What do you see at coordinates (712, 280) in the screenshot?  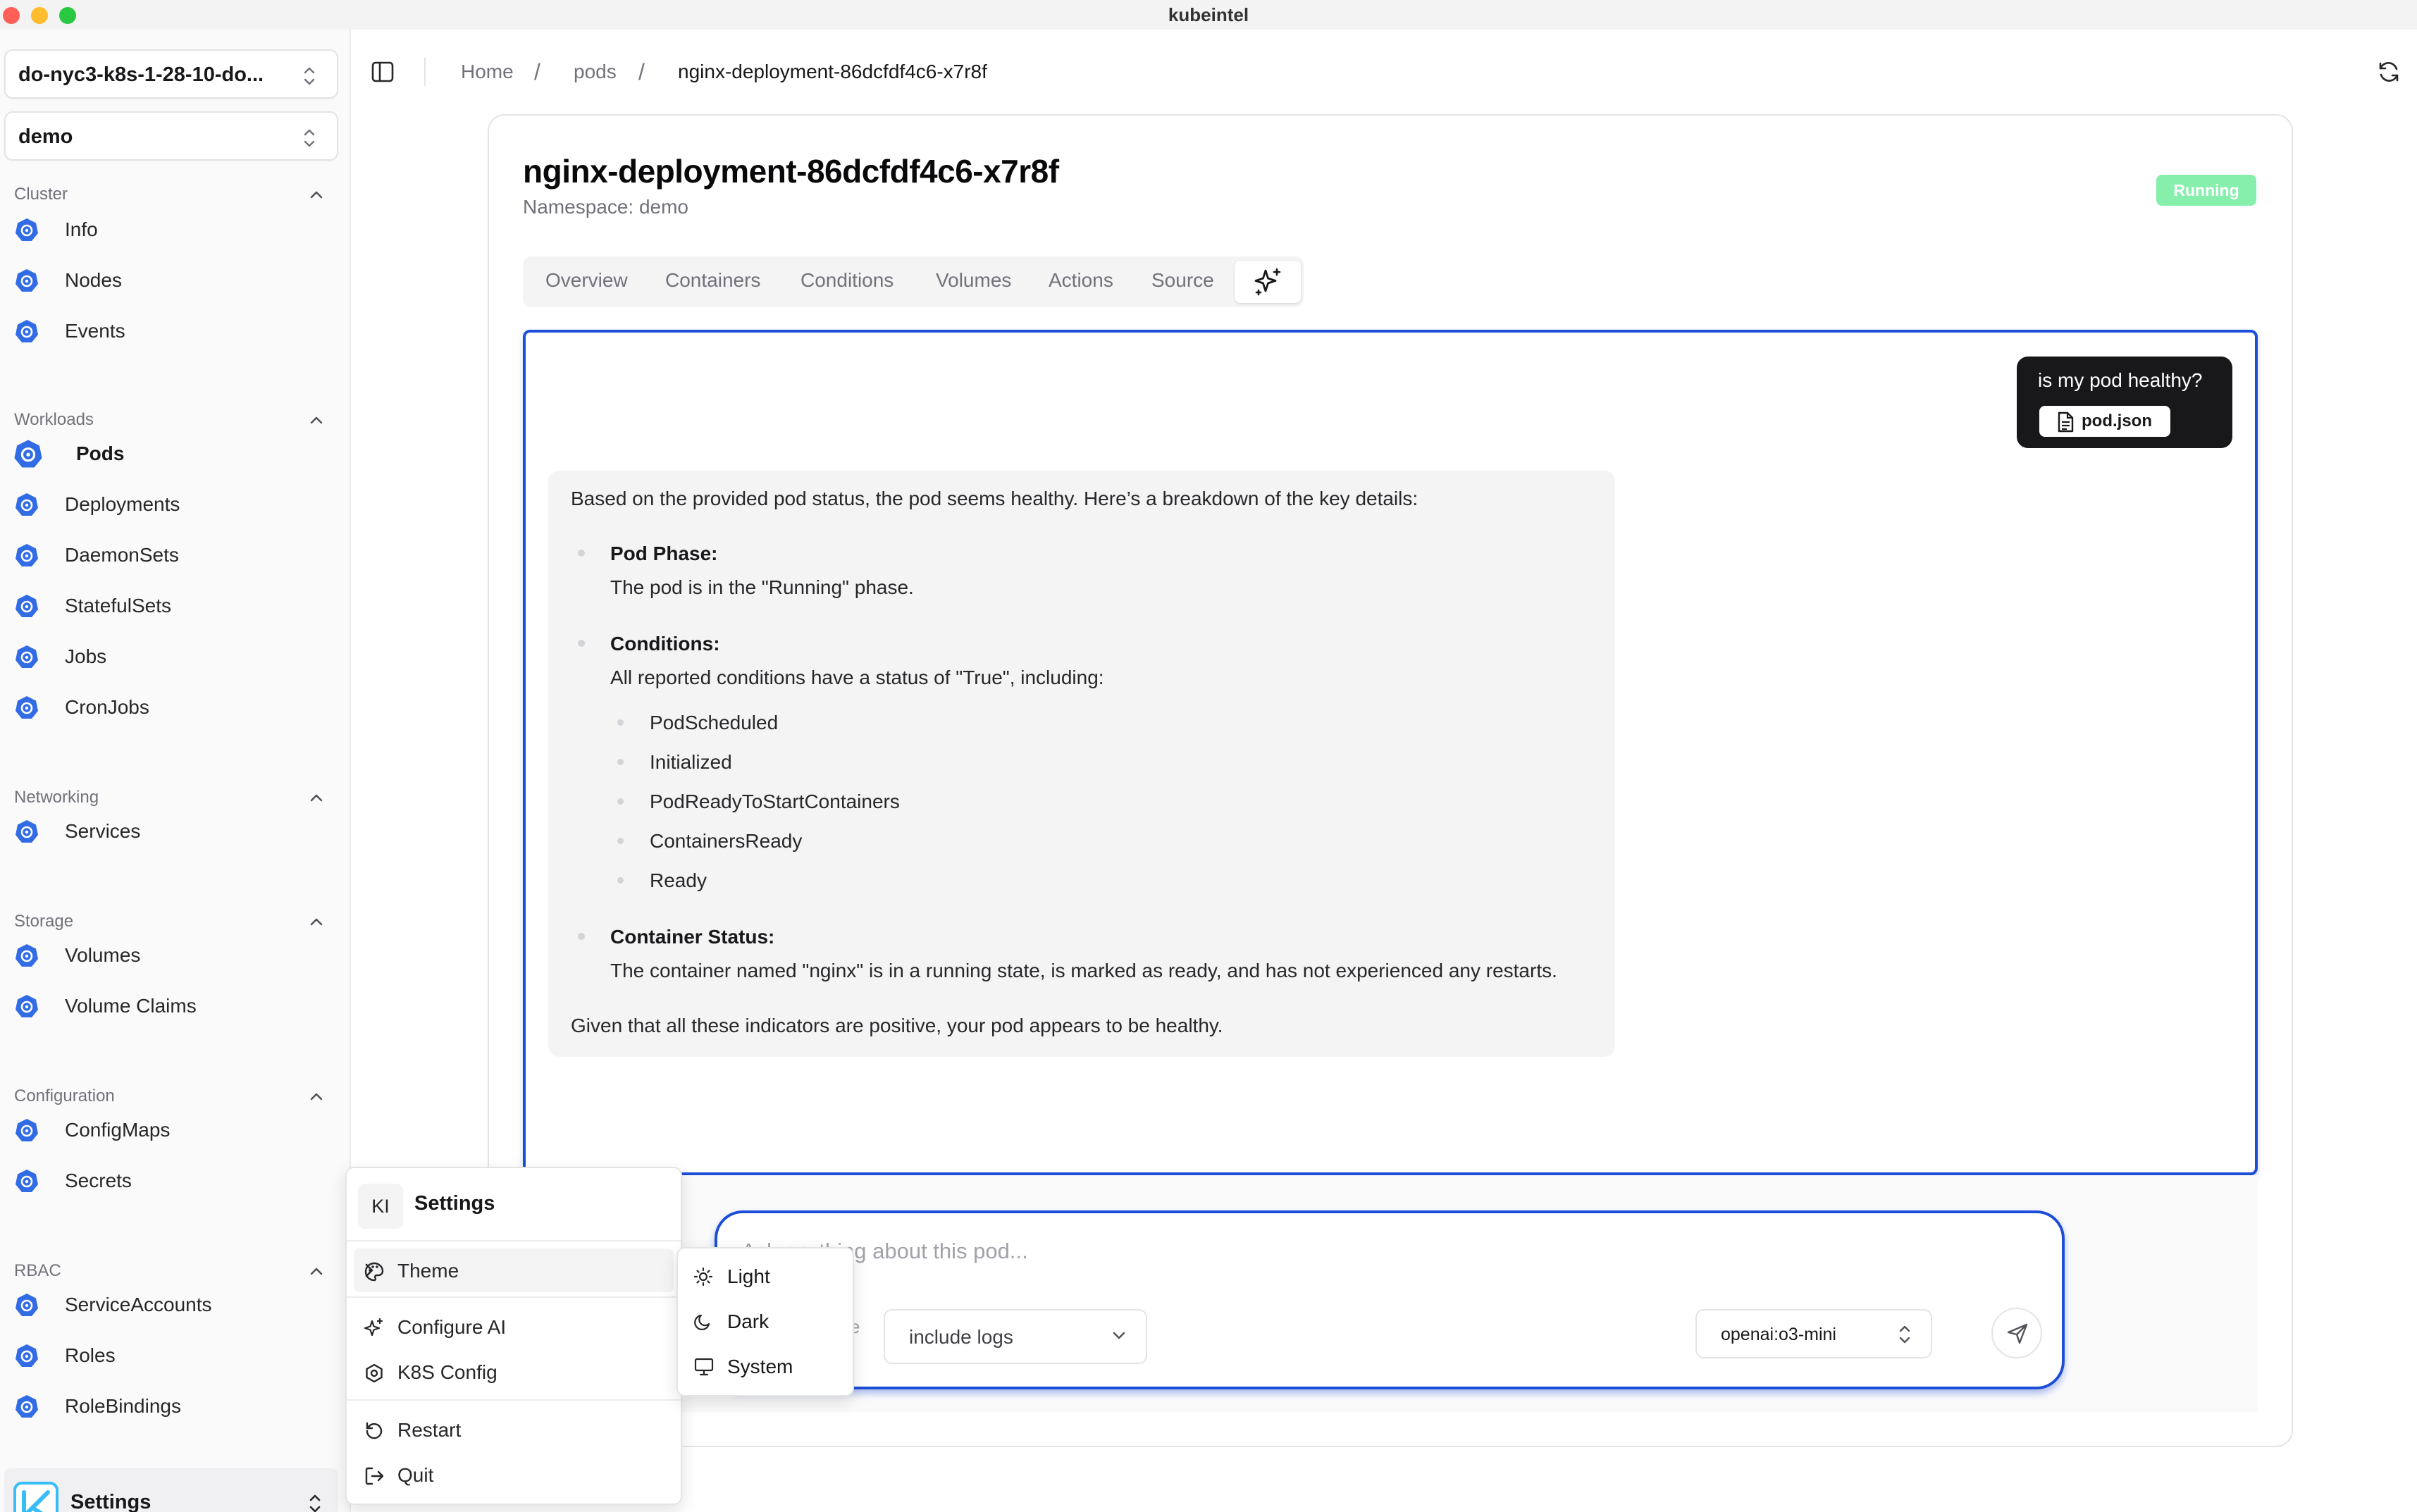 I see `tab-containers: Containers` at bounding box center [712, 280].